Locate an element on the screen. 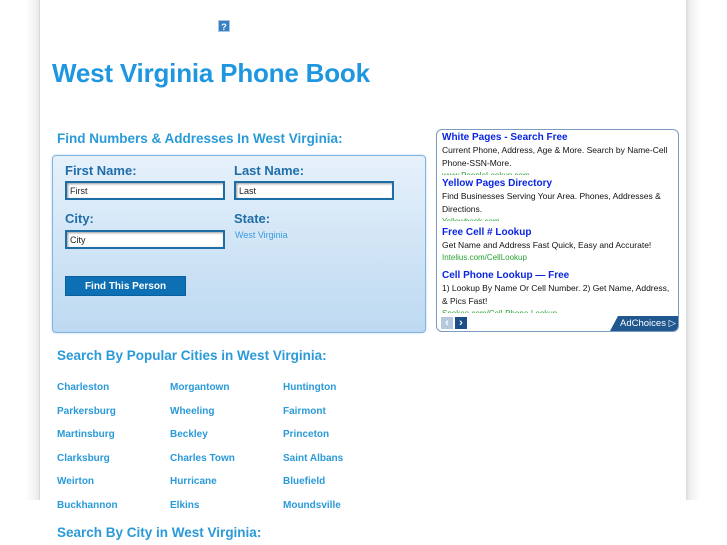 Image resolution: width=727 pixels, height=545 pixels. ad-url: www.PeopleLookup.com is located at coordinates (559, 172).